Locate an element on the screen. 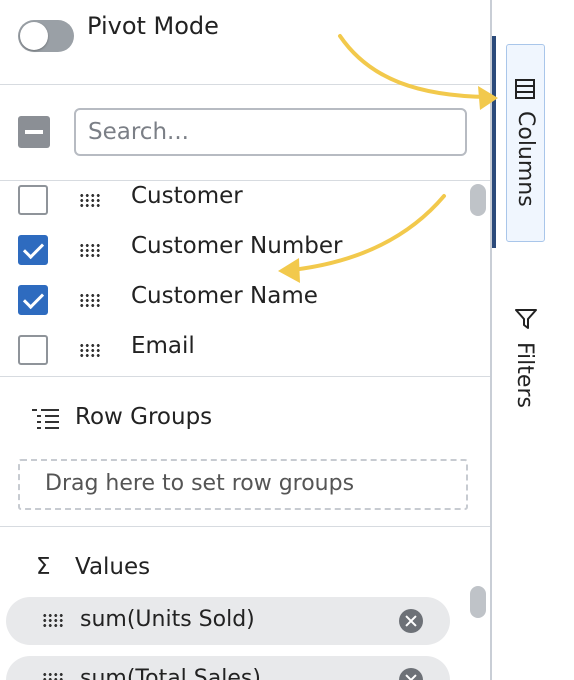  toggle-knob is located at coordinates (34, 36).